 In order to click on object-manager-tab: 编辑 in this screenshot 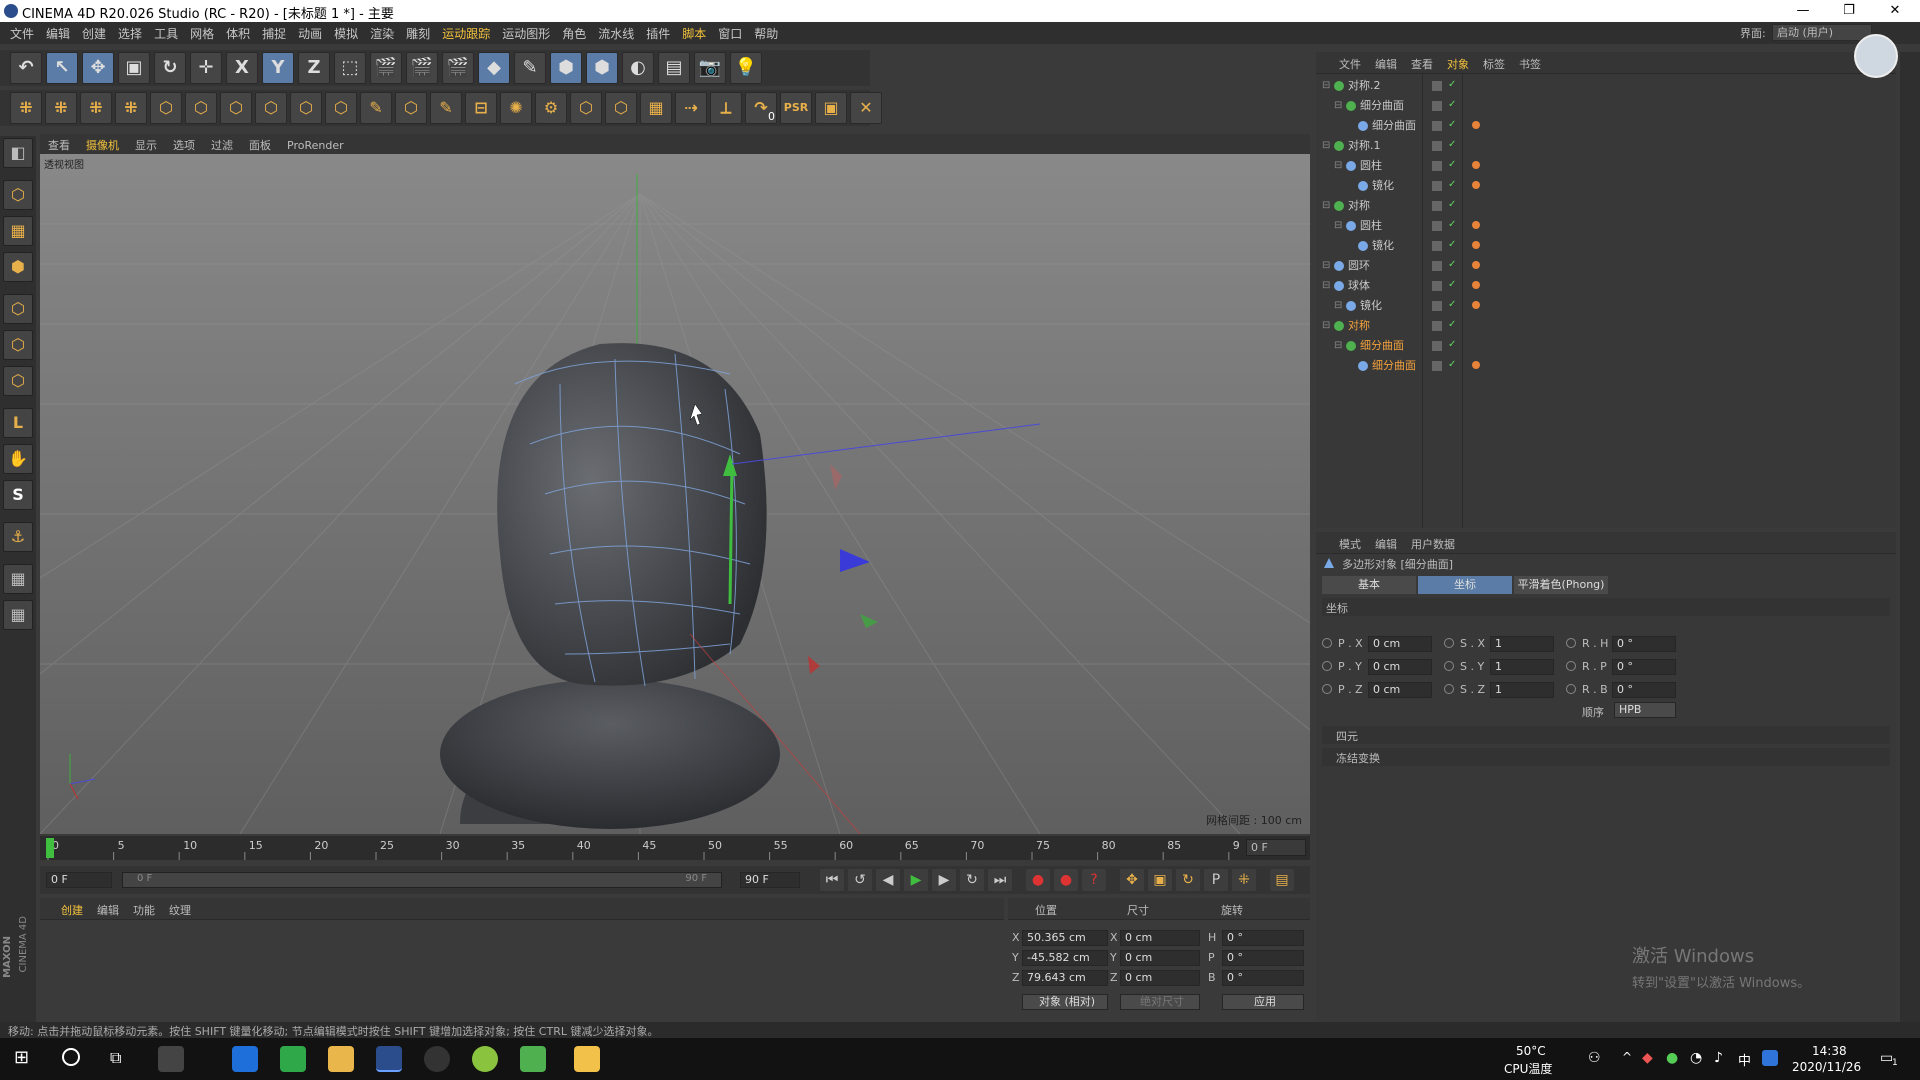, I will do `click(1386, 64)`.